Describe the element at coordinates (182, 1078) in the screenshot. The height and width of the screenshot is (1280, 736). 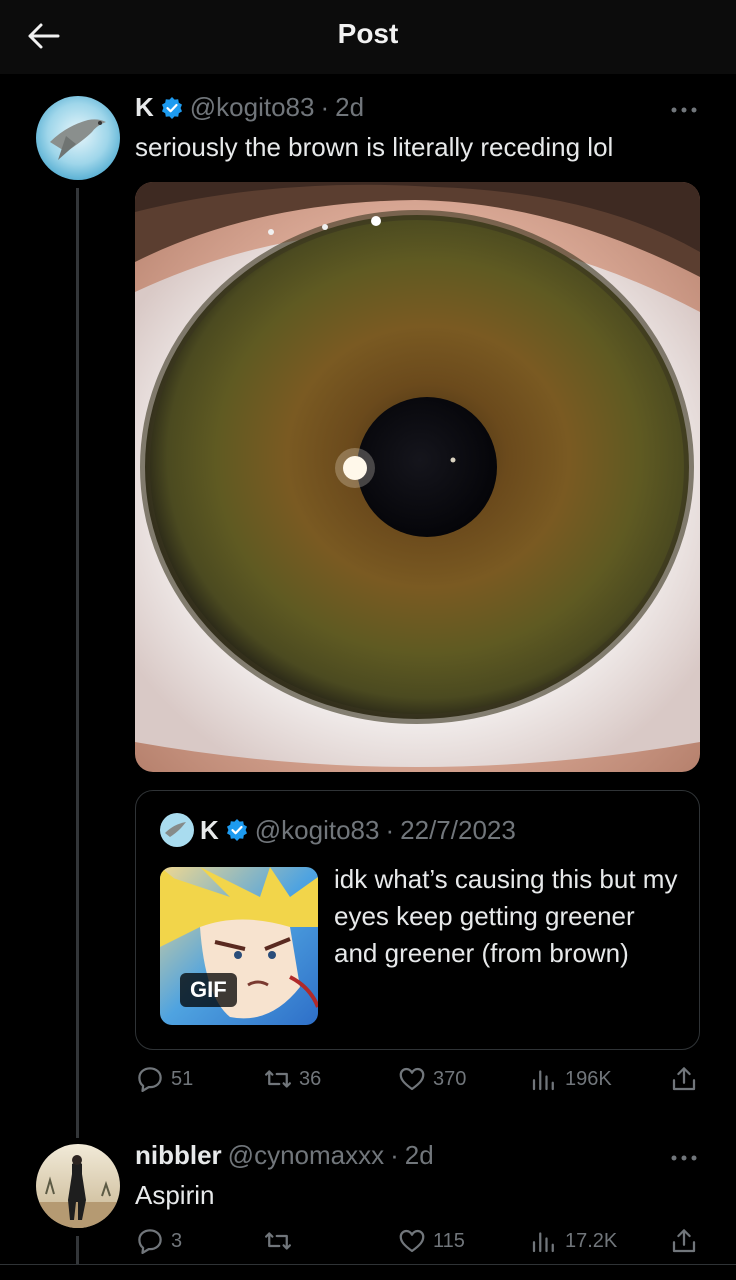
I see `reply-count: 51` at that location.